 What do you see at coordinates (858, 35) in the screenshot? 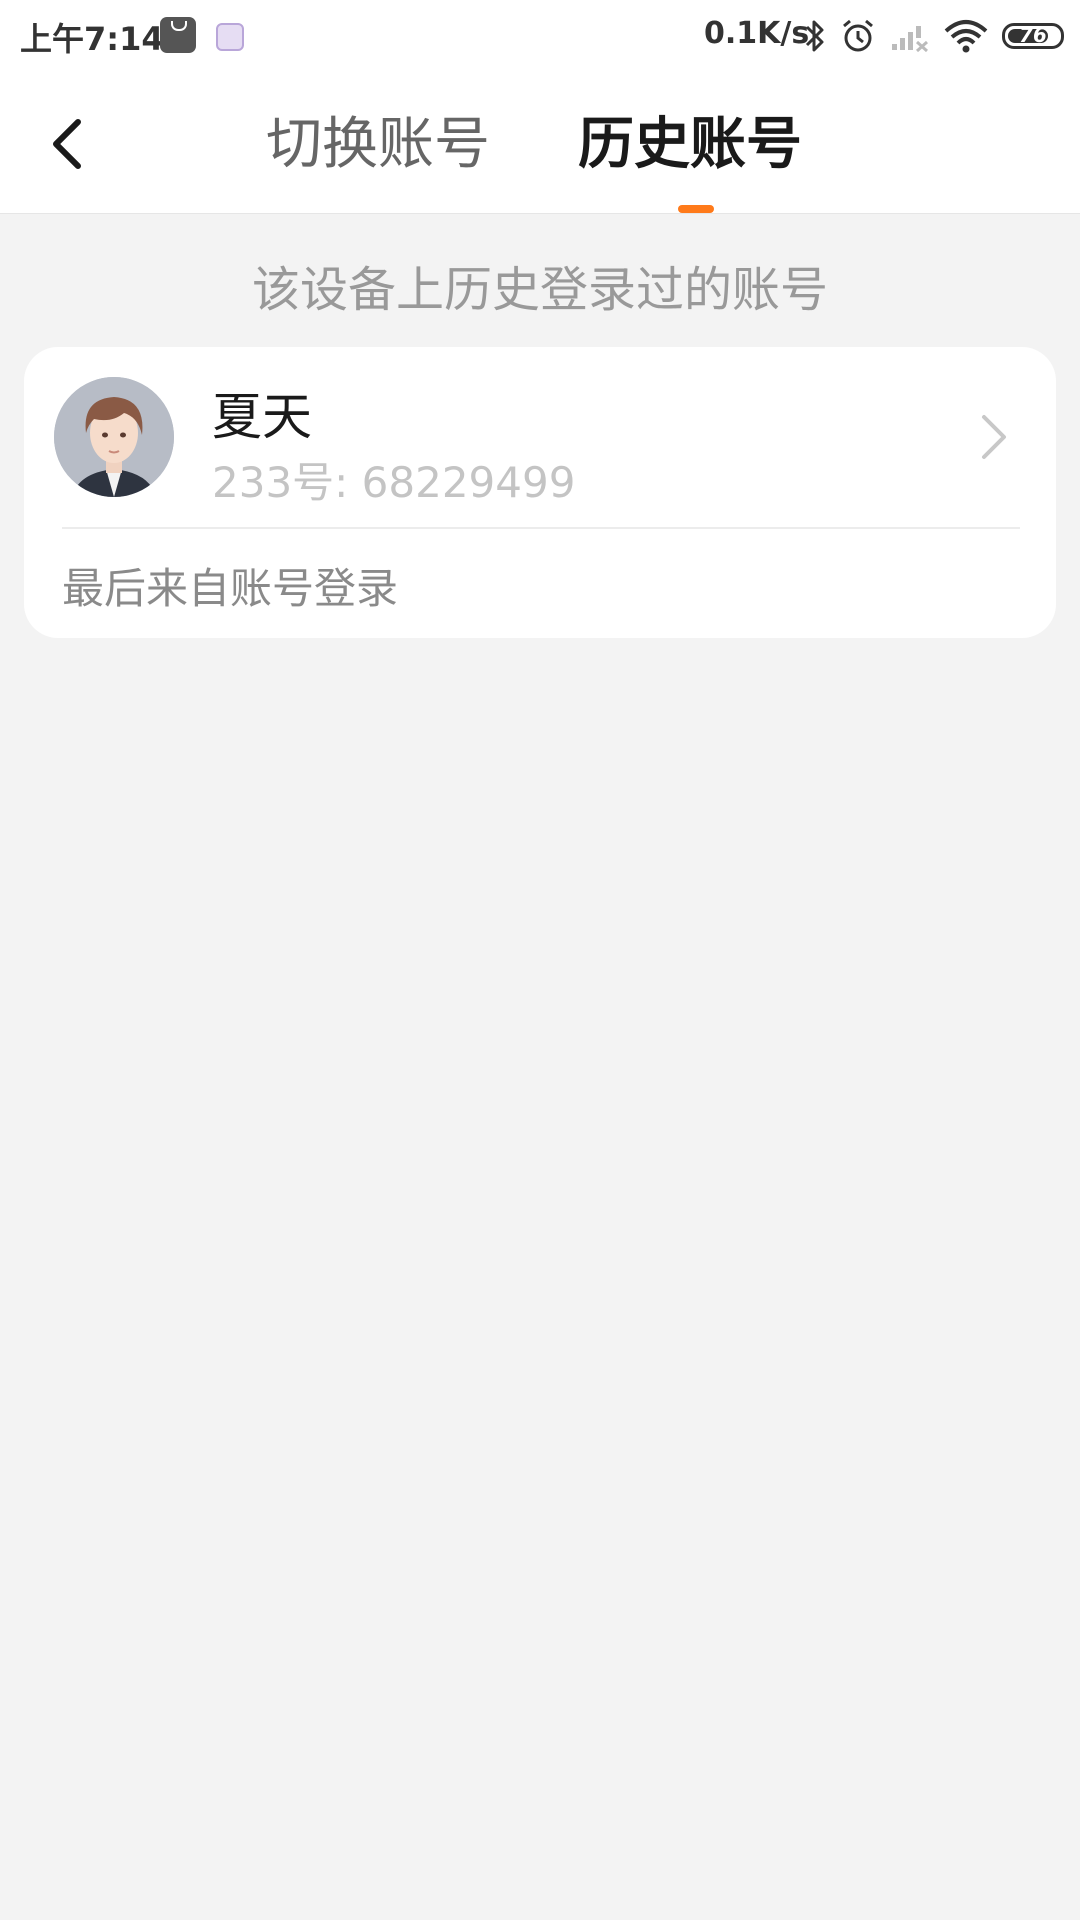
I see `alarm-icon` at bounding box center [858, 35].